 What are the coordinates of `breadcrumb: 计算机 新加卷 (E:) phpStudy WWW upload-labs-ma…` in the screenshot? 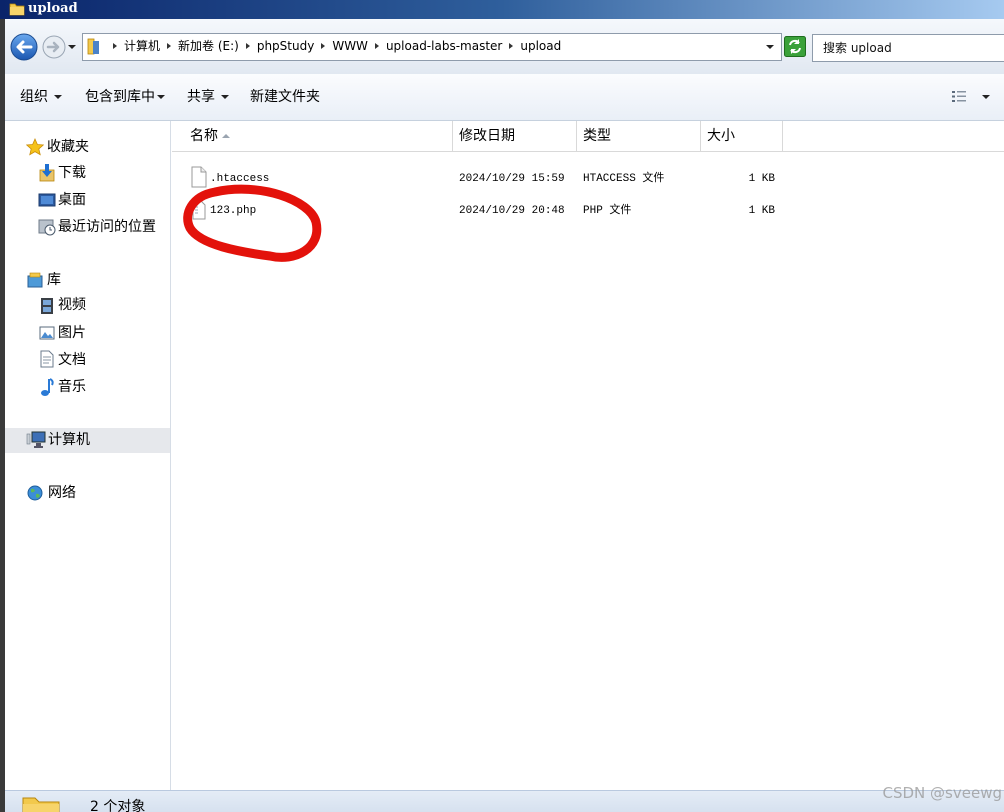 It's located at (333, 46).